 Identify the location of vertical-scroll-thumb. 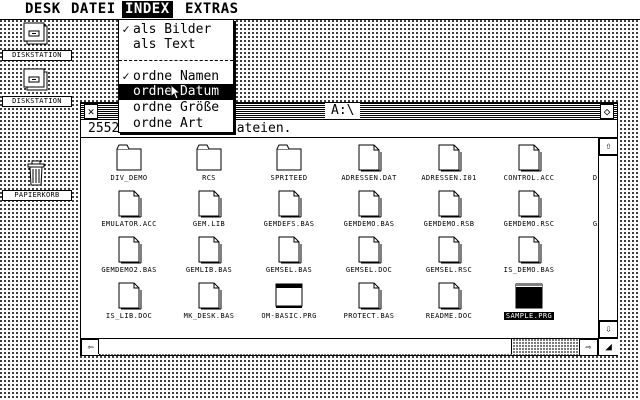
(608, 238).